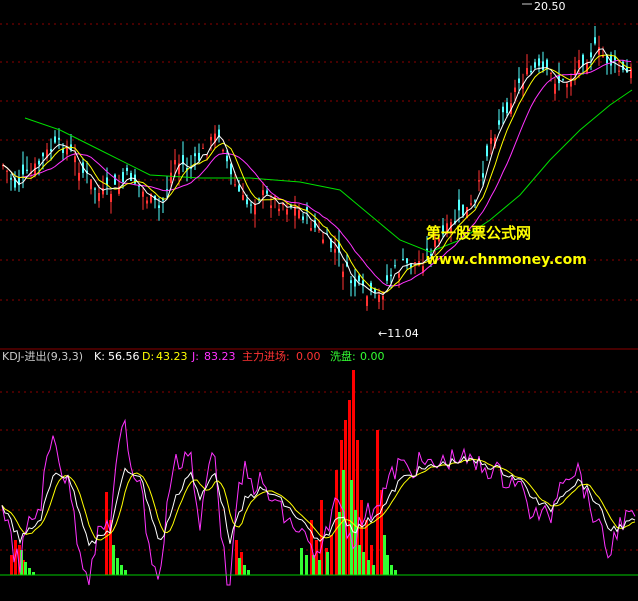 Image resolution: width=638 pixels, height=601 pixels. What do you see at coordinates (479, 233) in the screenshot?
I see `watermark-title: 第一股票公式网` at bounding box center [479, 233].